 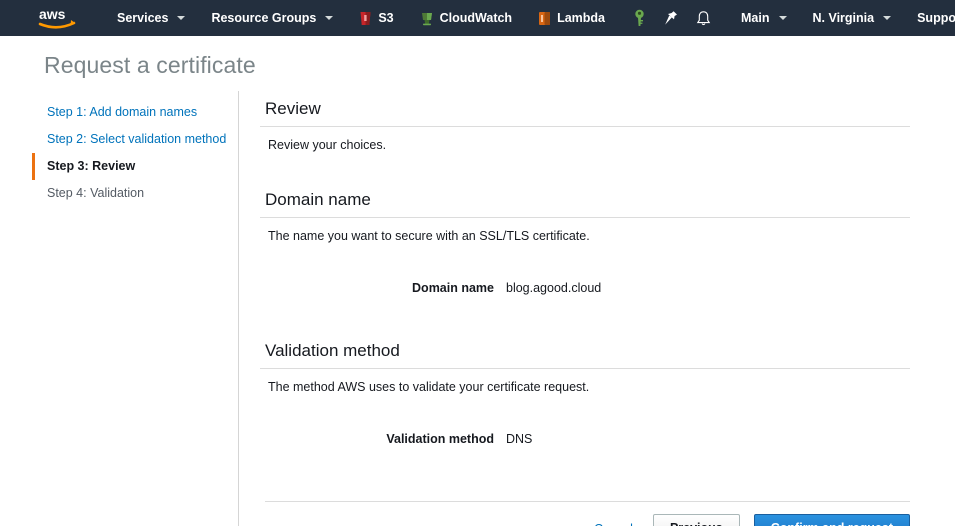 I want to click on nav-account-menu: Main, so click(x=763, y=18).